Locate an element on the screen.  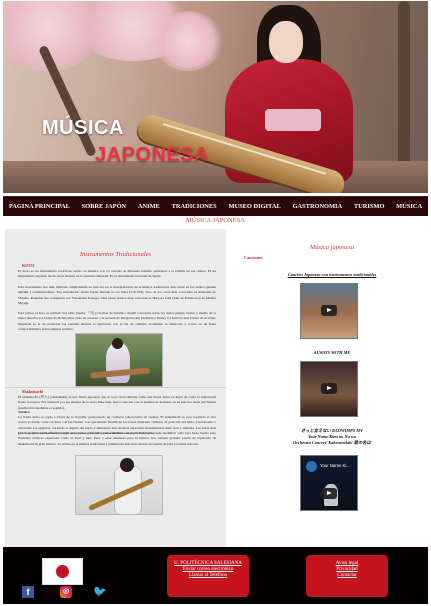
japan-flag-icon is located at coordinates (62, 571).